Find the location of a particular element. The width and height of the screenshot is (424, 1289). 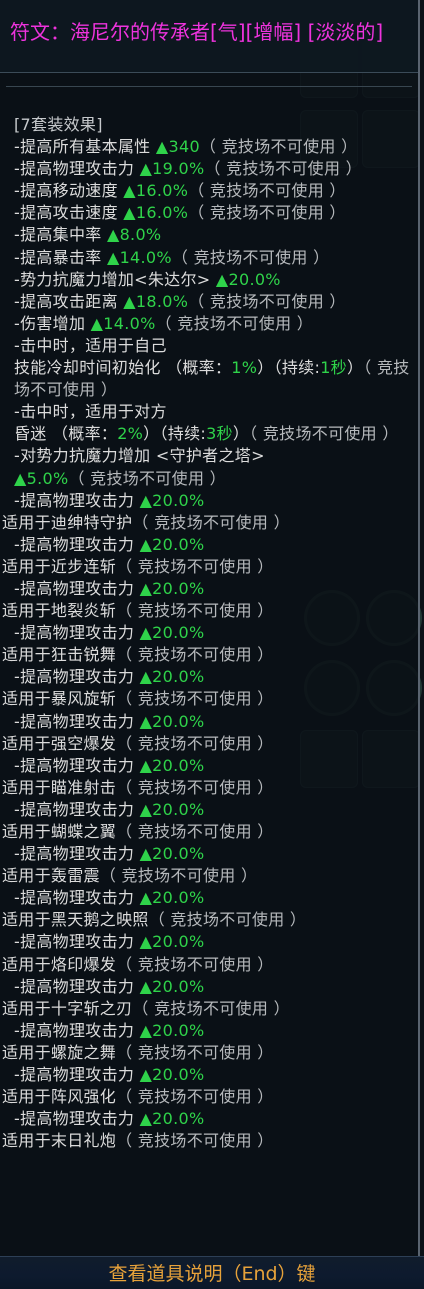

effect-text: 昏迷 （概率： is located at coordinates (66, 434).